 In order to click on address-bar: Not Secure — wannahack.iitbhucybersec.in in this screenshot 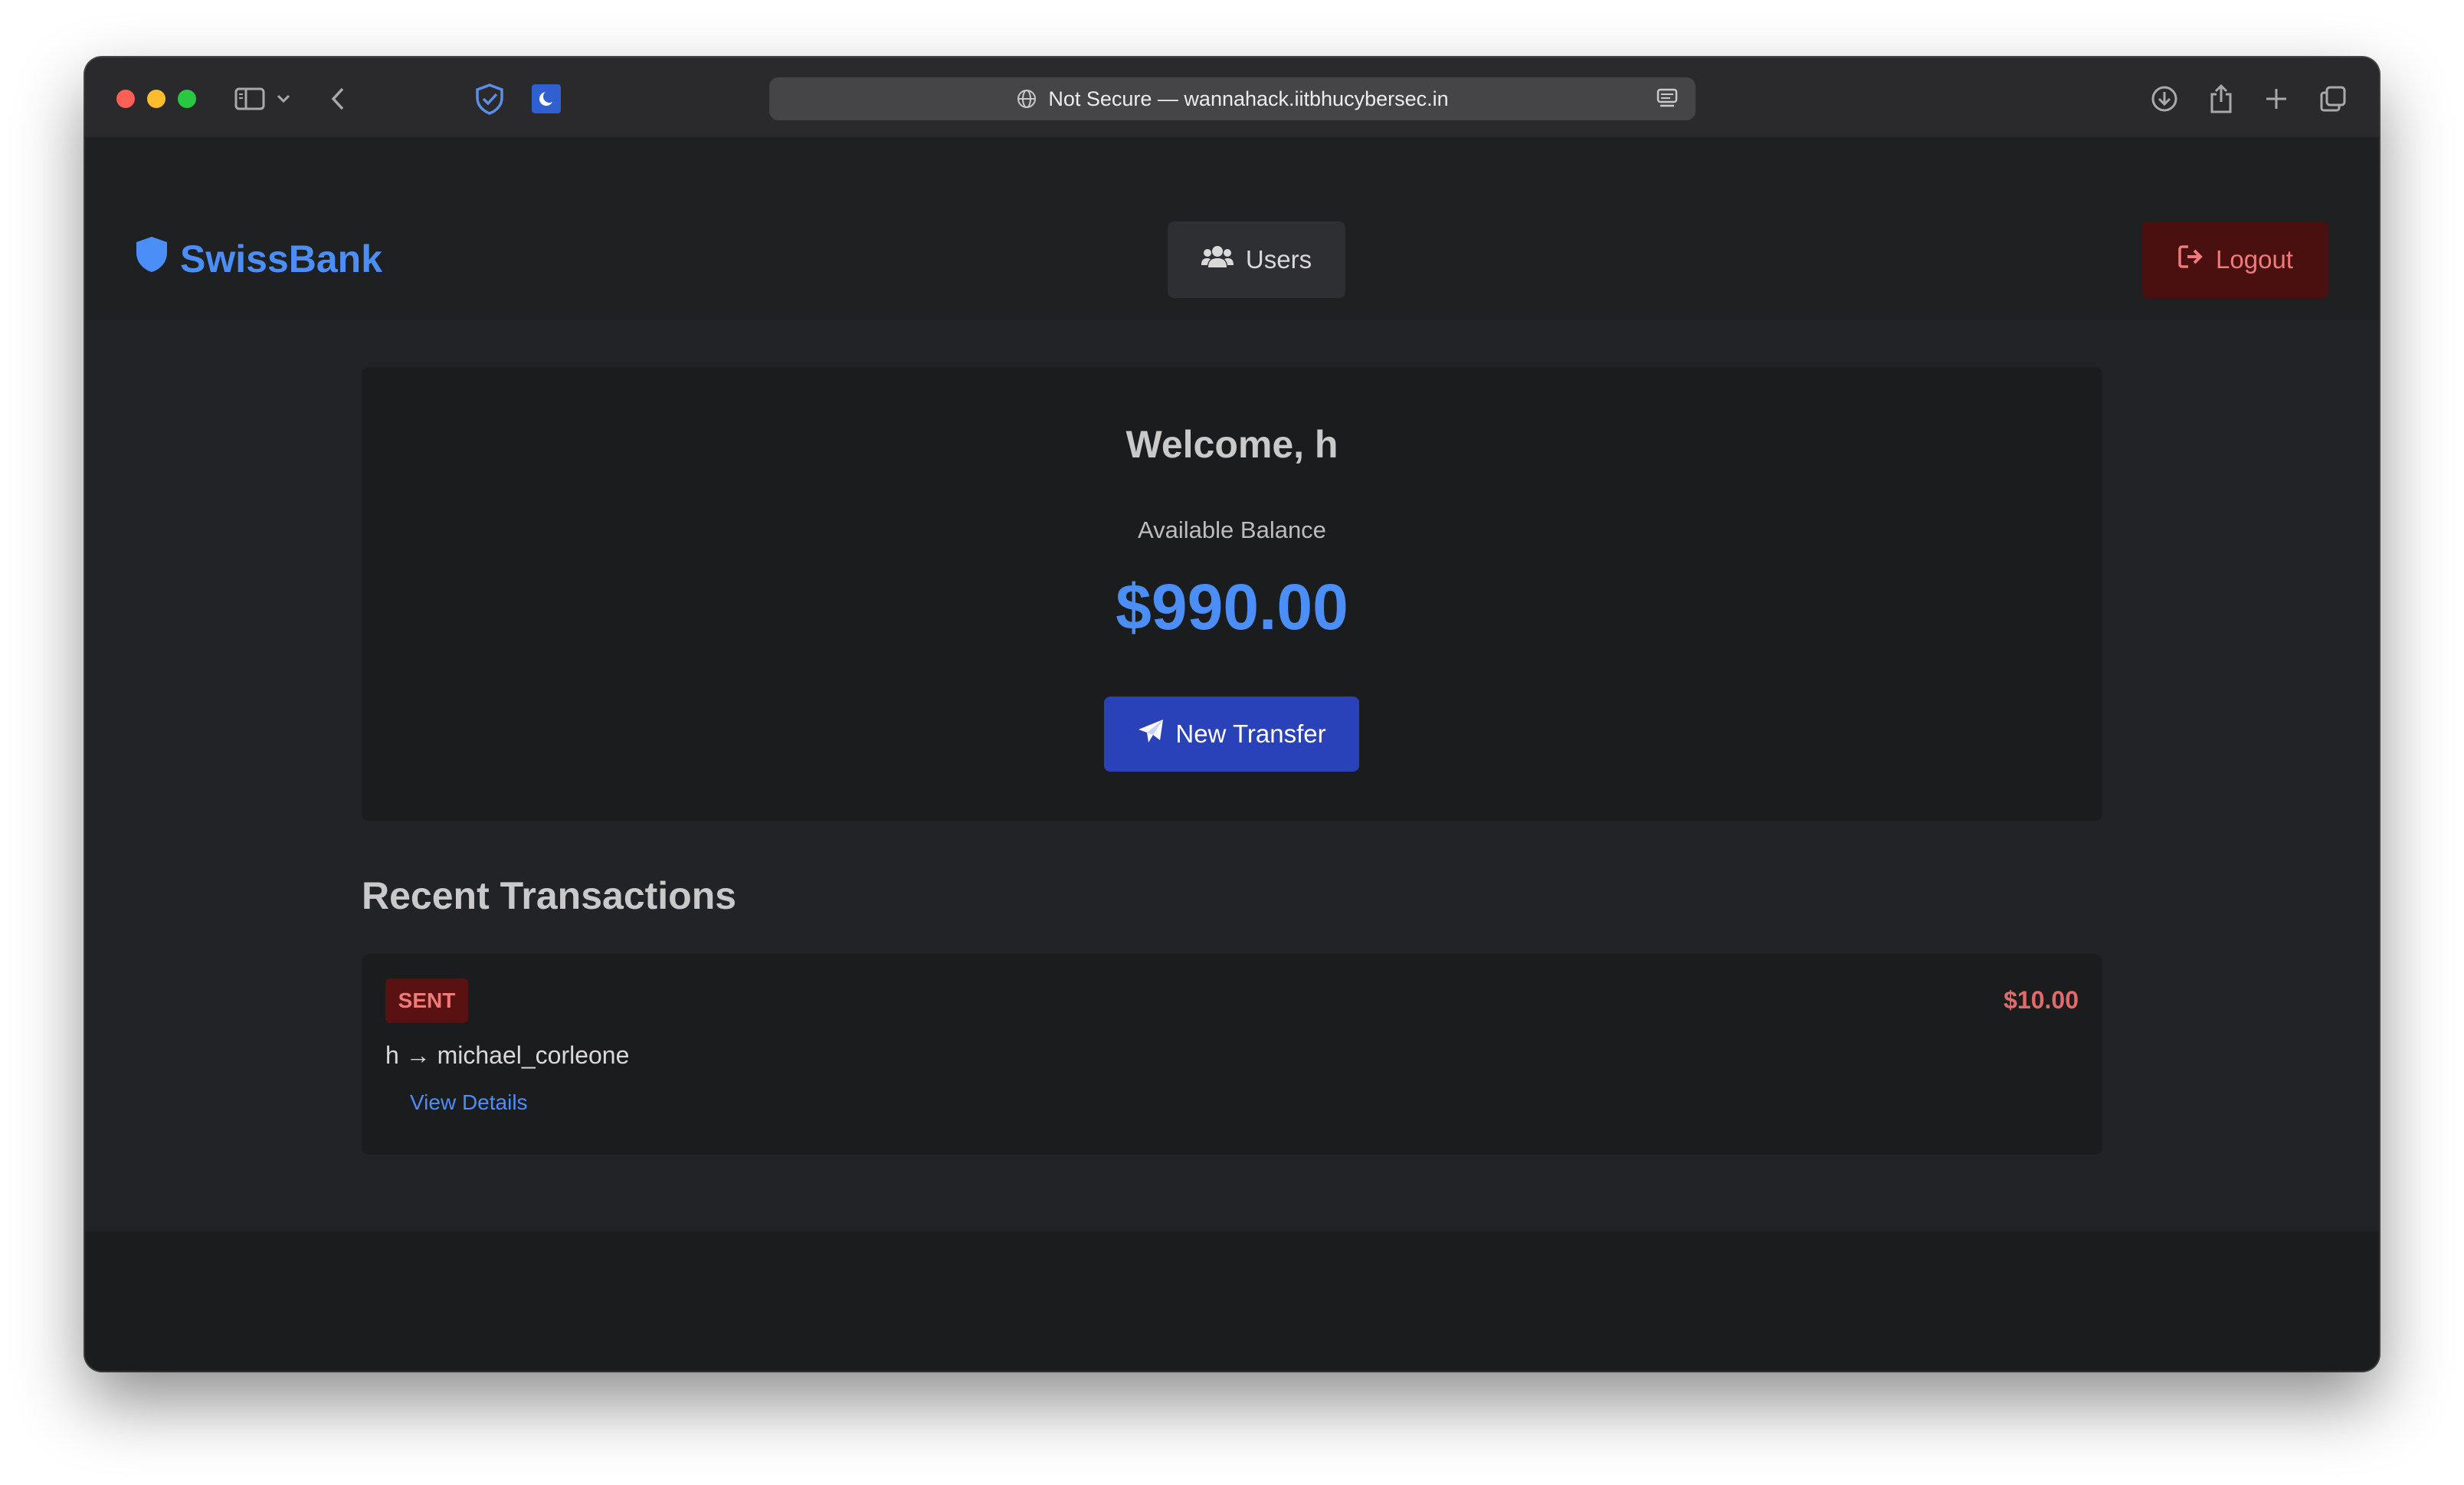, I will do `click(1232, 98)`.